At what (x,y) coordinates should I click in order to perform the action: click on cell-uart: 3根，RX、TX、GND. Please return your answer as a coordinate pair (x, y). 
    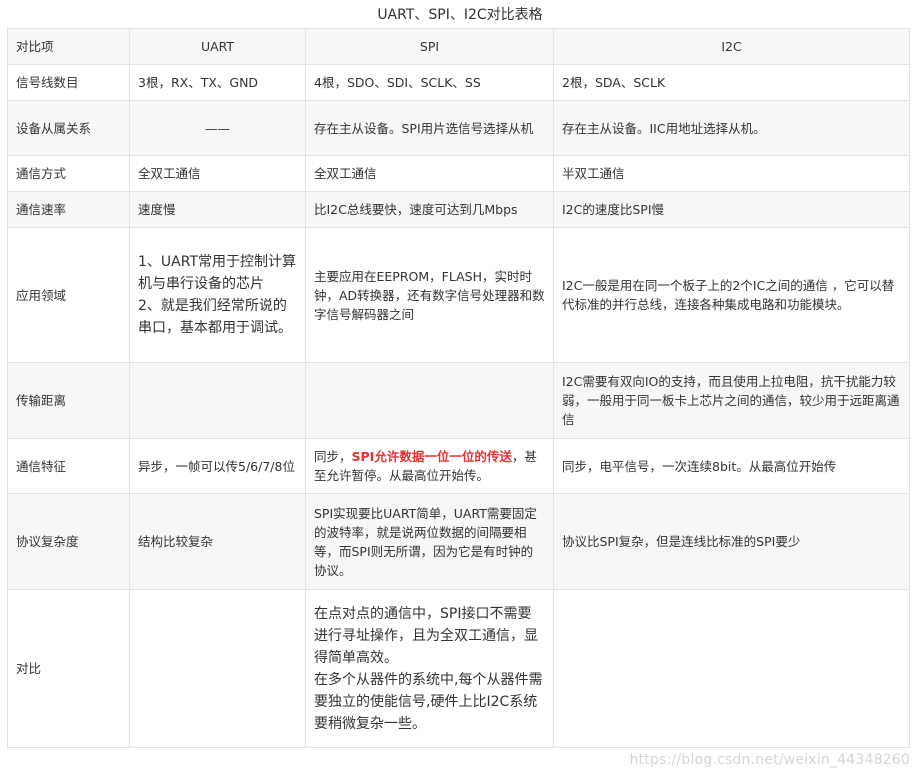
    Looking at the image, I should click on (217, 82).